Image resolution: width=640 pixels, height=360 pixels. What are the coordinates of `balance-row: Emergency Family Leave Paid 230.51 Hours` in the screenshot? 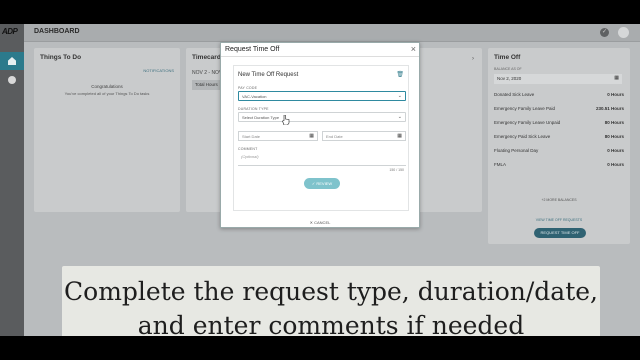 It's located at (559, 108).